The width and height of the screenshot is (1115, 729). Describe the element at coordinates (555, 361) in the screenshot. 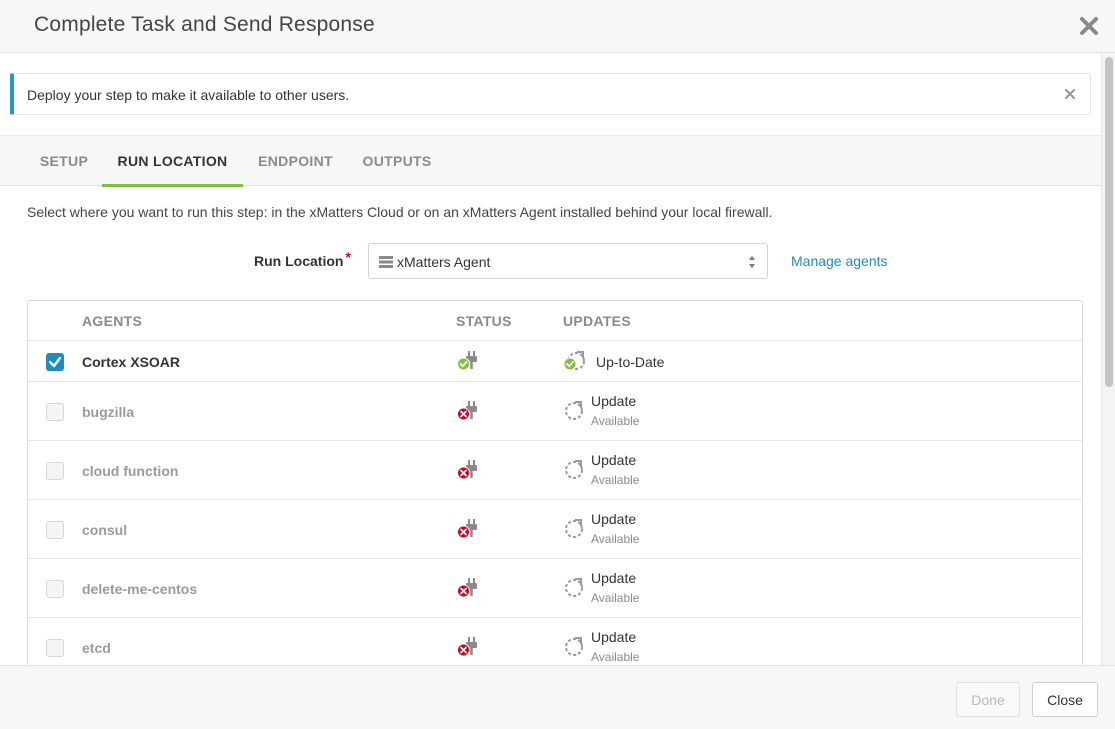

I see `table-row: Cortex XSOAR Up-to-Date` at that location.